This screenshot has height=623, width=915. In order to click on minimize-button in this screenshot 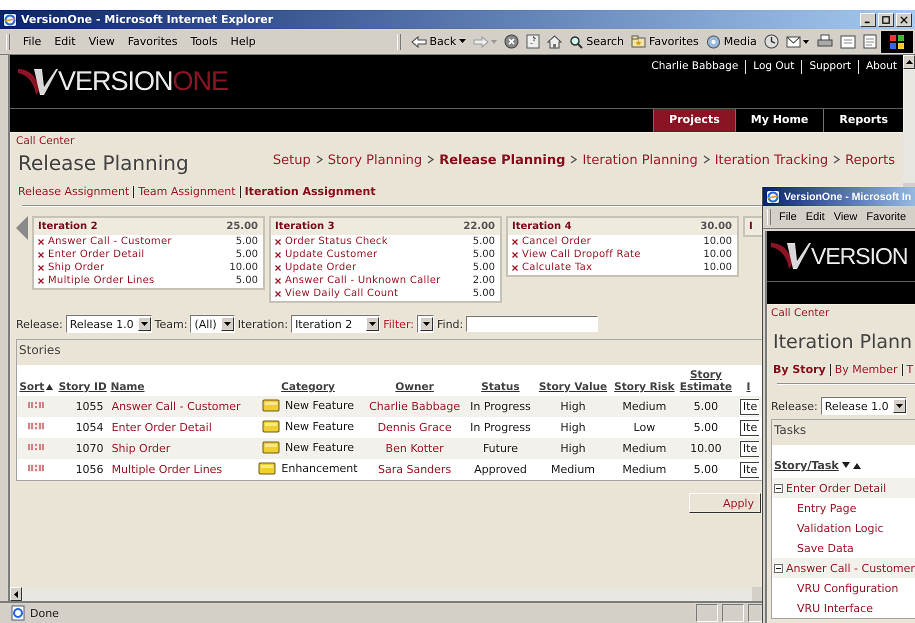, I will do `click(868, 19)`.